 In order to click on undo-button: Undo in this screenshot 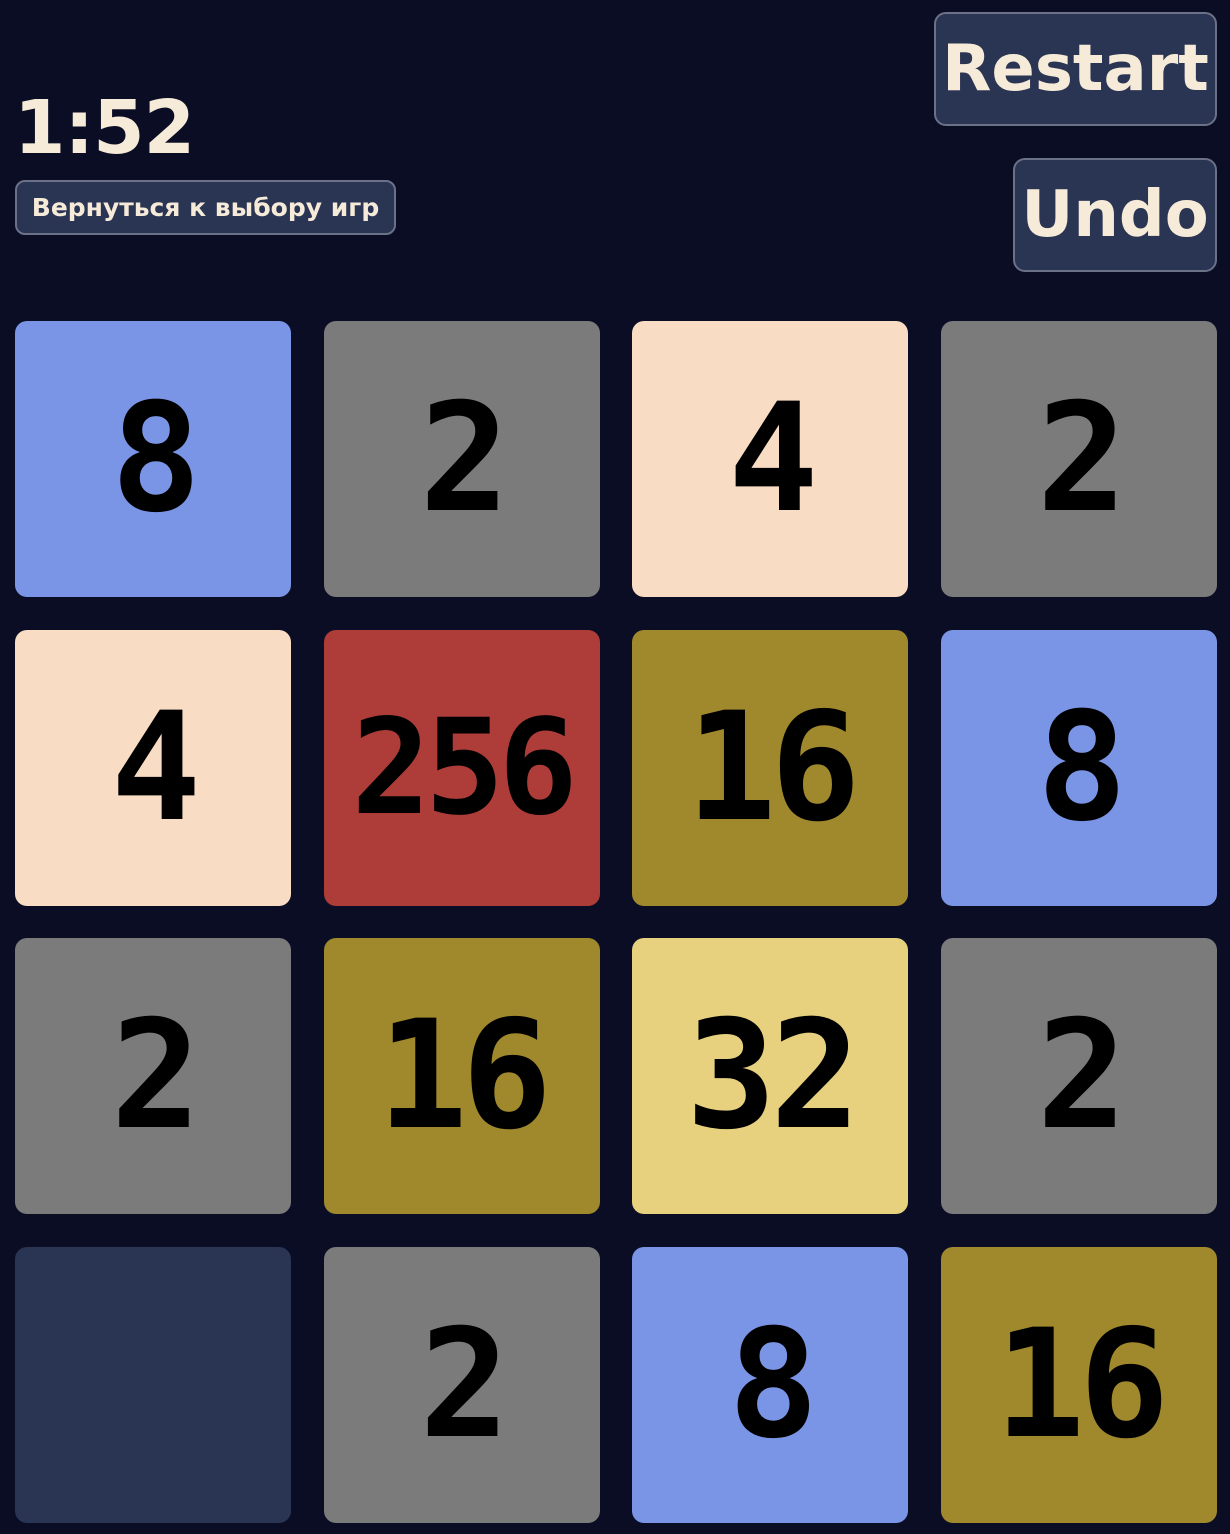, I will do `click(1115, 215)`.